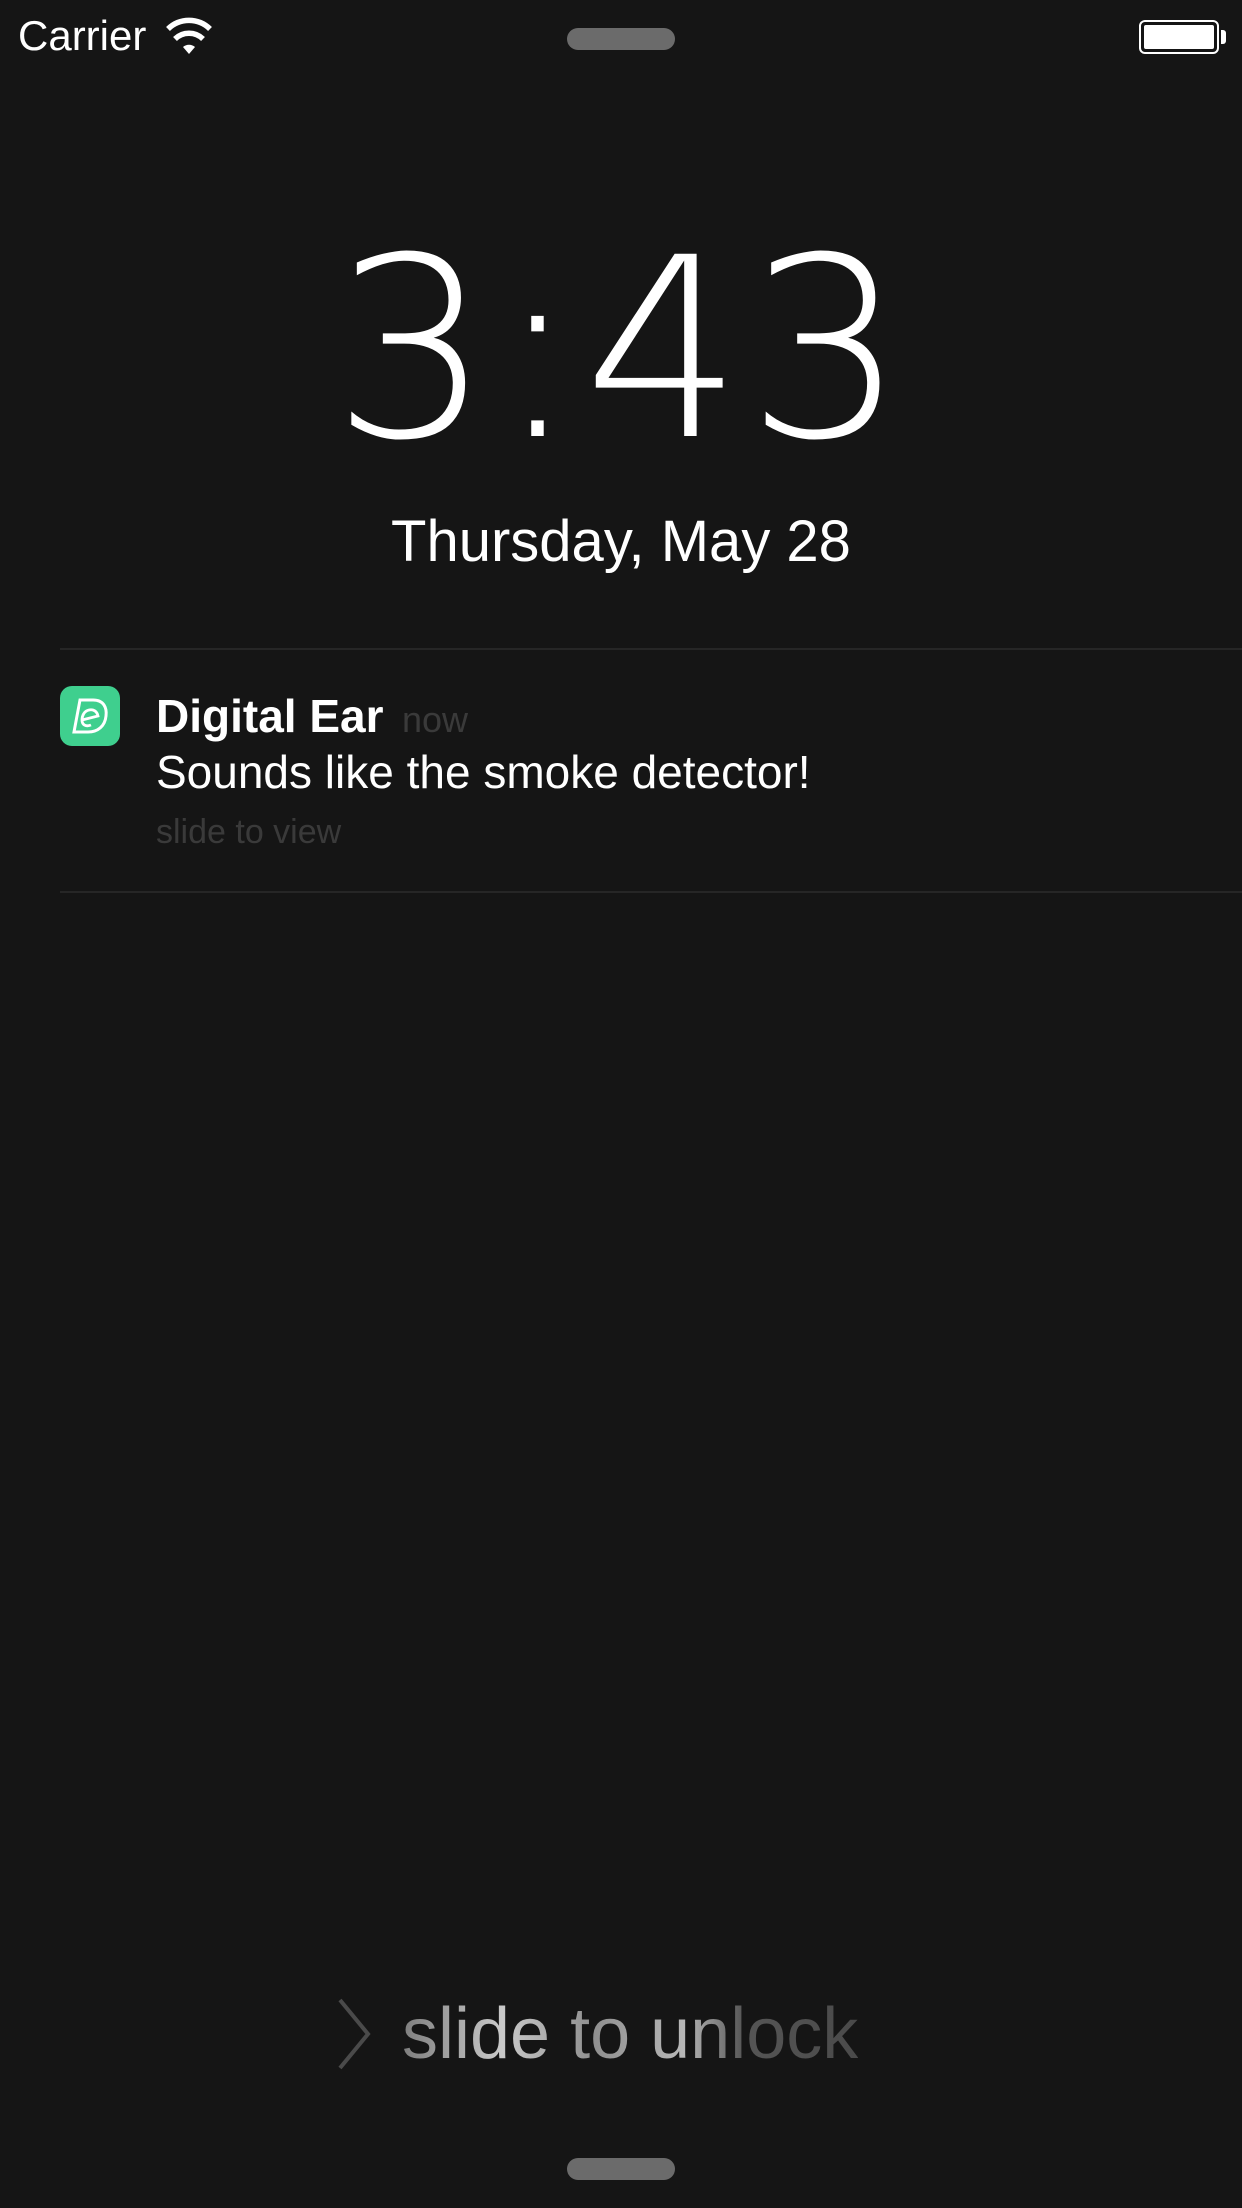  I want to click on battery-icon, so click(1179, 37).